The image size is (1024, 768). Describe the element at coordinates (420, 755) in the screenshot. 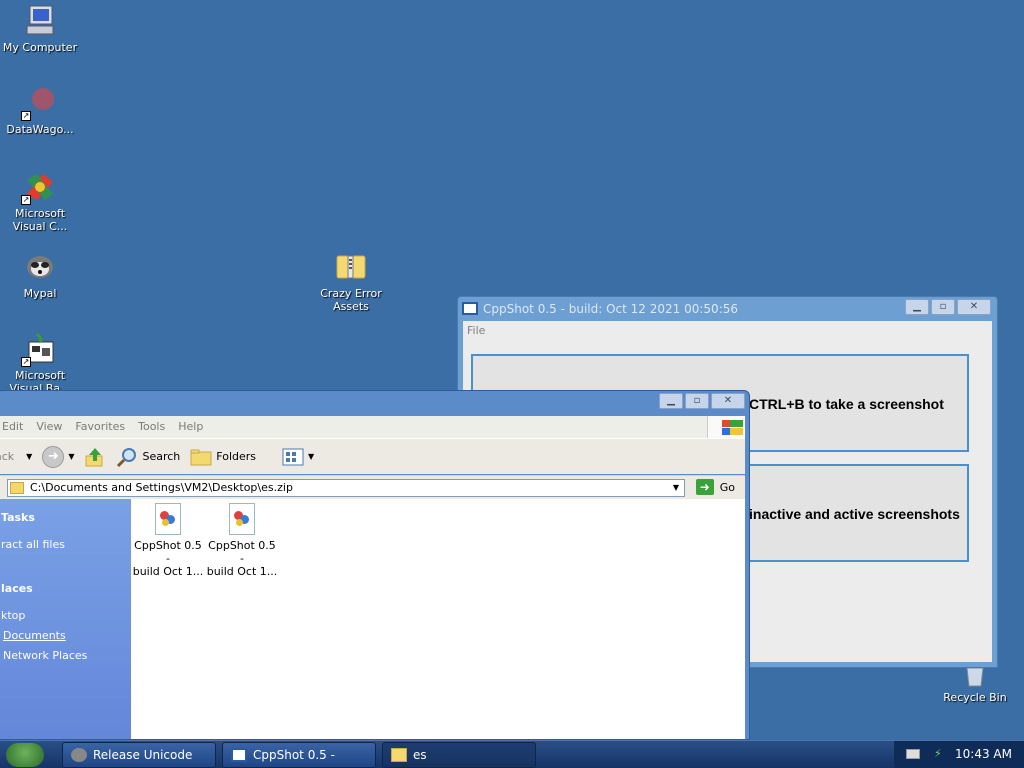

I see `task-label: es` at that location.